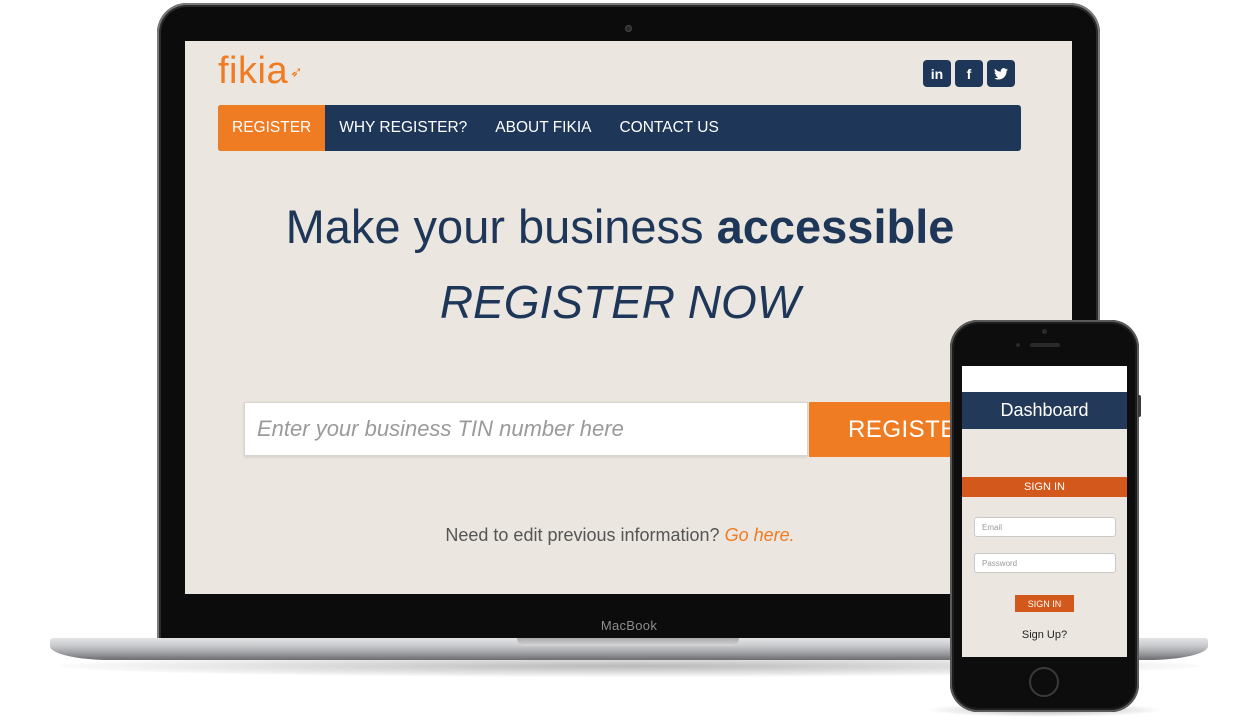 Image resolution: width=1258 pixels, height=721 pixels. What do you see at coordinates (668, 128) in the screenshot?
I see `nav-contact: CONTACT US` at bounding box center [668, 128].